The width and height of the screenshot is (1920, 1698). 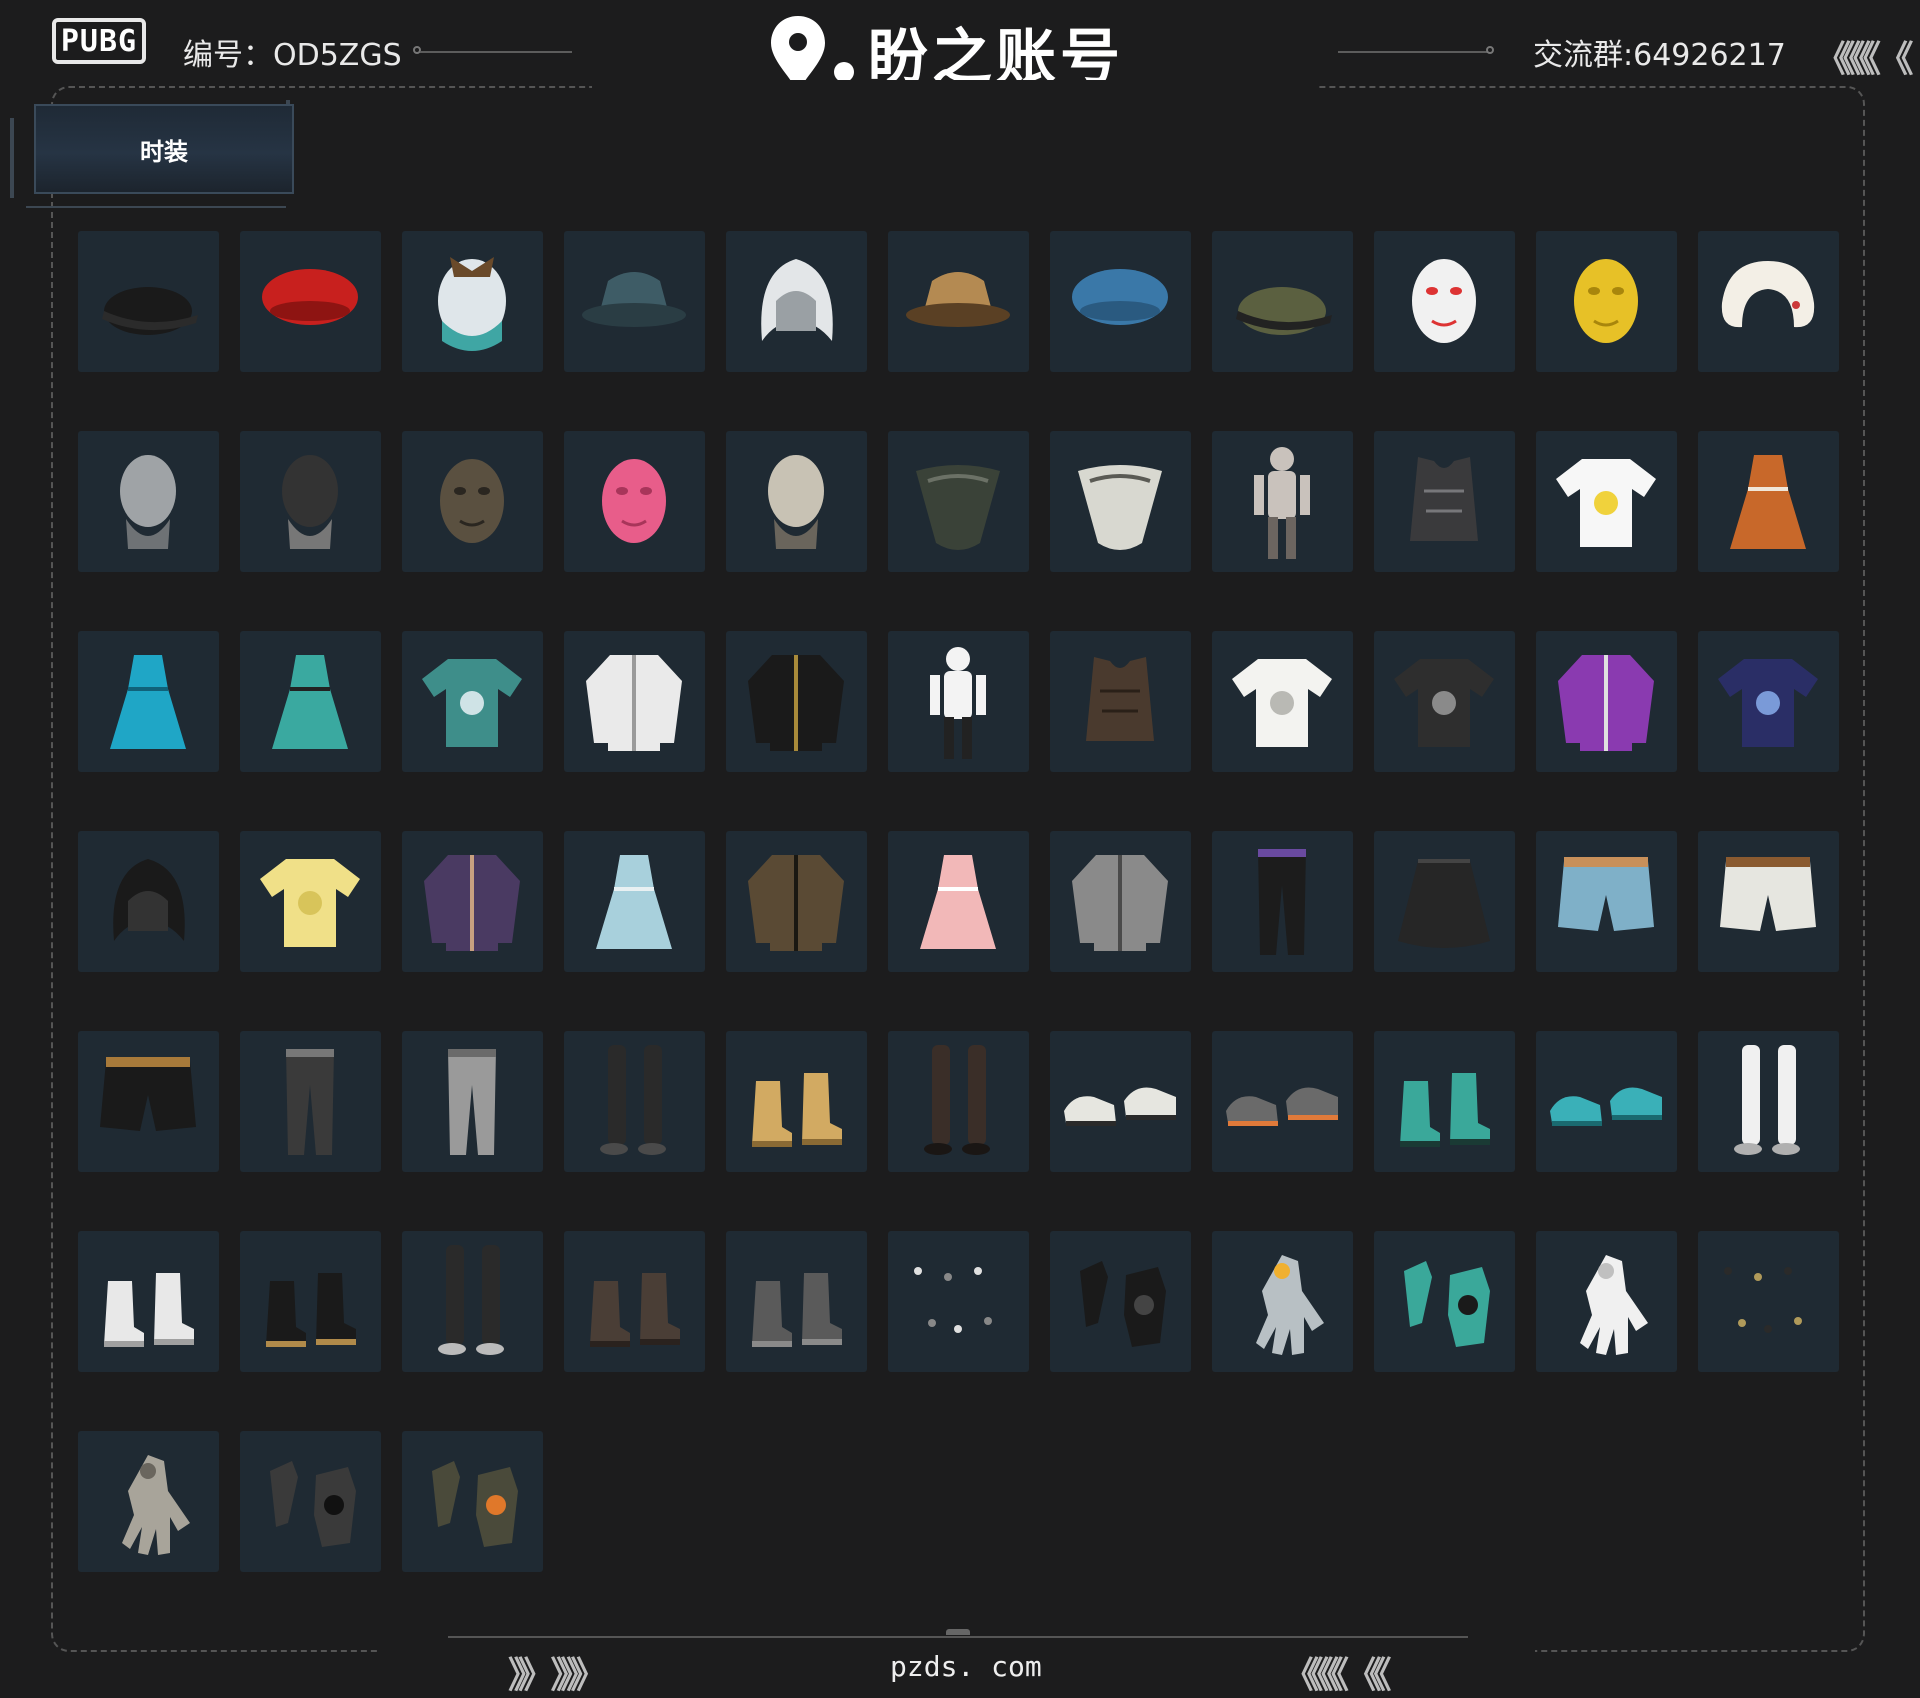 I want to click on yellow-sweater-icon, so click(x=310, y=903).